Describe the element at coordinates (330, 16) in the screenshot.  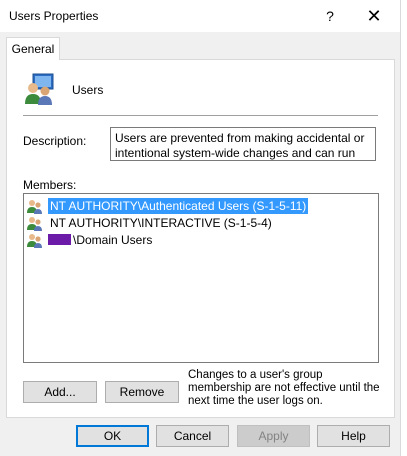
I see `help-title-button: ?` at that location.